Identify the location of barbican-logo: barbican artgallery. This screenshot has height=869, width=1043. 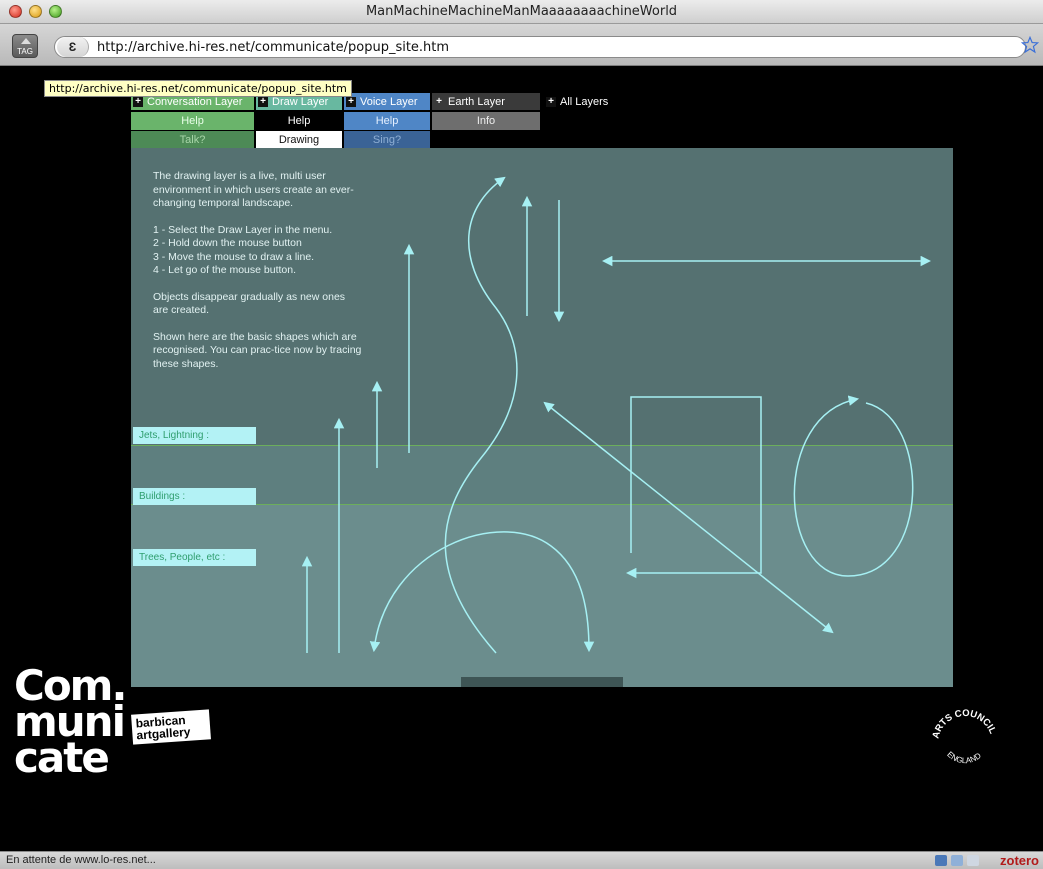
(171, 727).